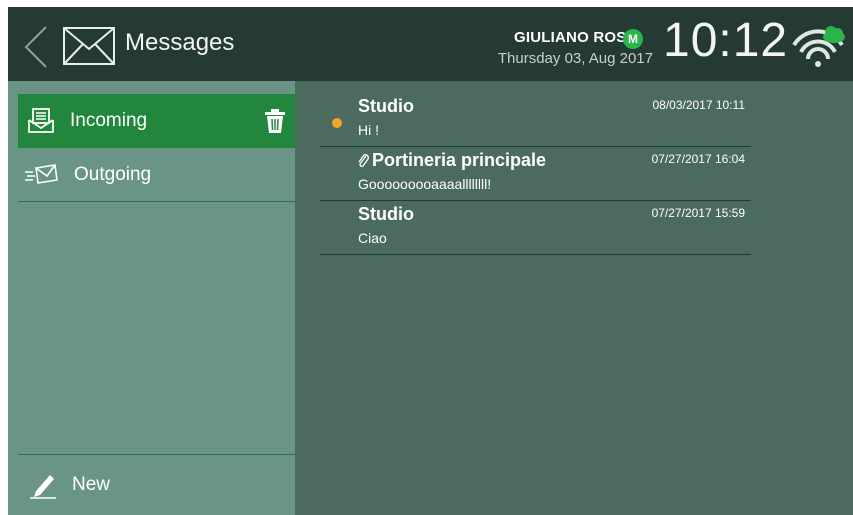 The image size is (853, 515). Describe the element at coordinates (577, 37) in the screenshot. I see `user-name: GIULIANO ROSSI` at that location.